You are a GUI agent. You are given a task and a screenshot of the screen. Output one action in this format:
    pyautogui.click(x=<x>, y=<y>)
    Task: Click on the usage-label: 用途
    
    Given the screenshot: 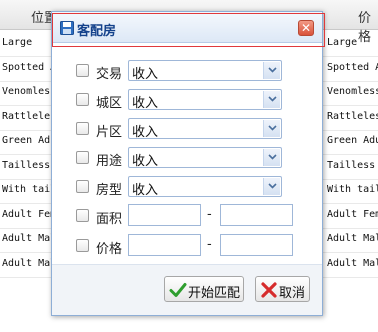 What is the action you would take?
    pyautogui.click(x=109, y=161)
    